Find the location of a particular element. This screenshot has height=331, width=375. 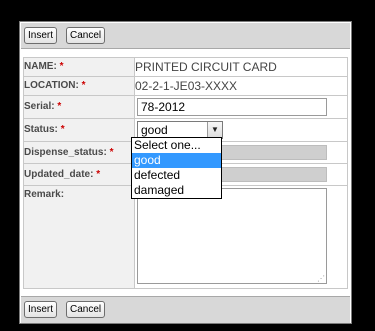

name-label-text: NAME: is located at coordinates (40, 66).